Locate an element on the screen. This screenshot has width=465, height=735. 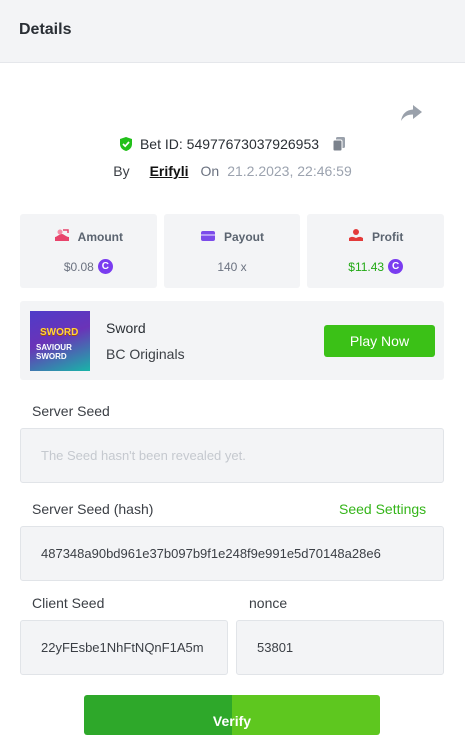
details-header: Details is located at coordinates (232, 31).